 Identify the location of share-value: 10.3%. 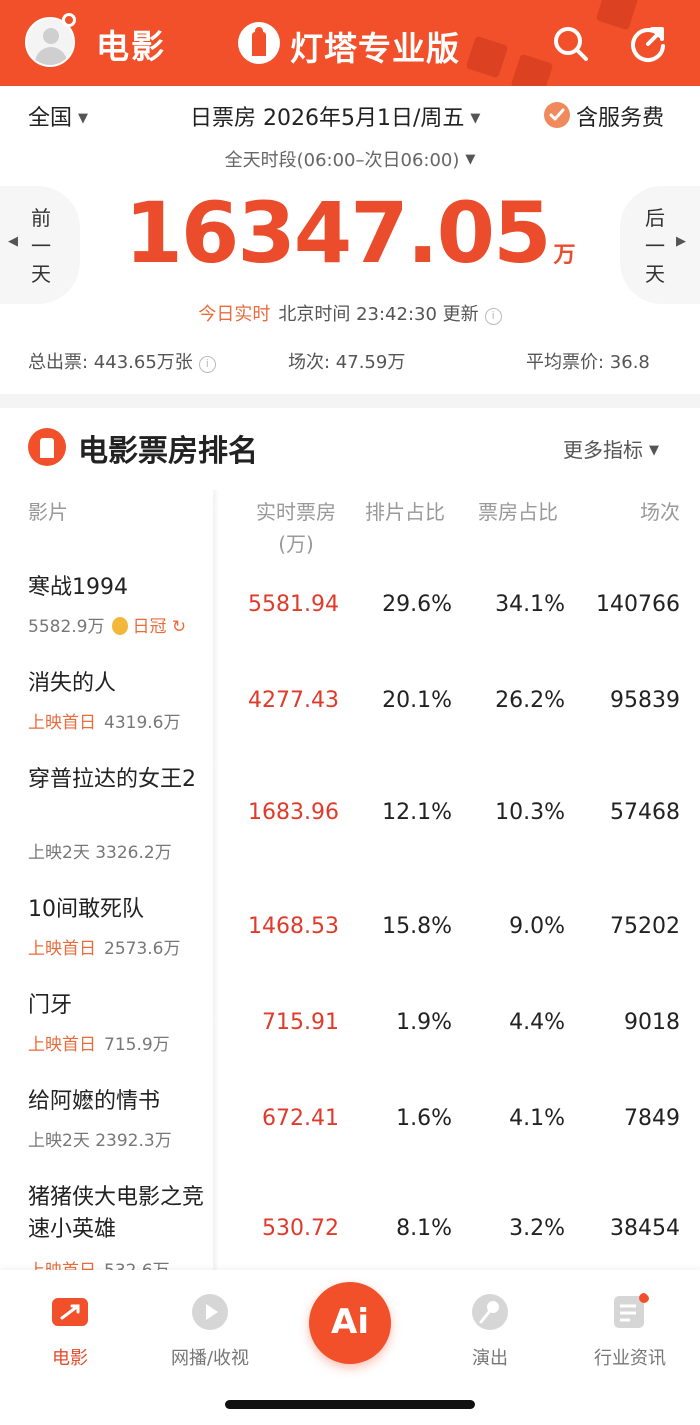
(530, 812).